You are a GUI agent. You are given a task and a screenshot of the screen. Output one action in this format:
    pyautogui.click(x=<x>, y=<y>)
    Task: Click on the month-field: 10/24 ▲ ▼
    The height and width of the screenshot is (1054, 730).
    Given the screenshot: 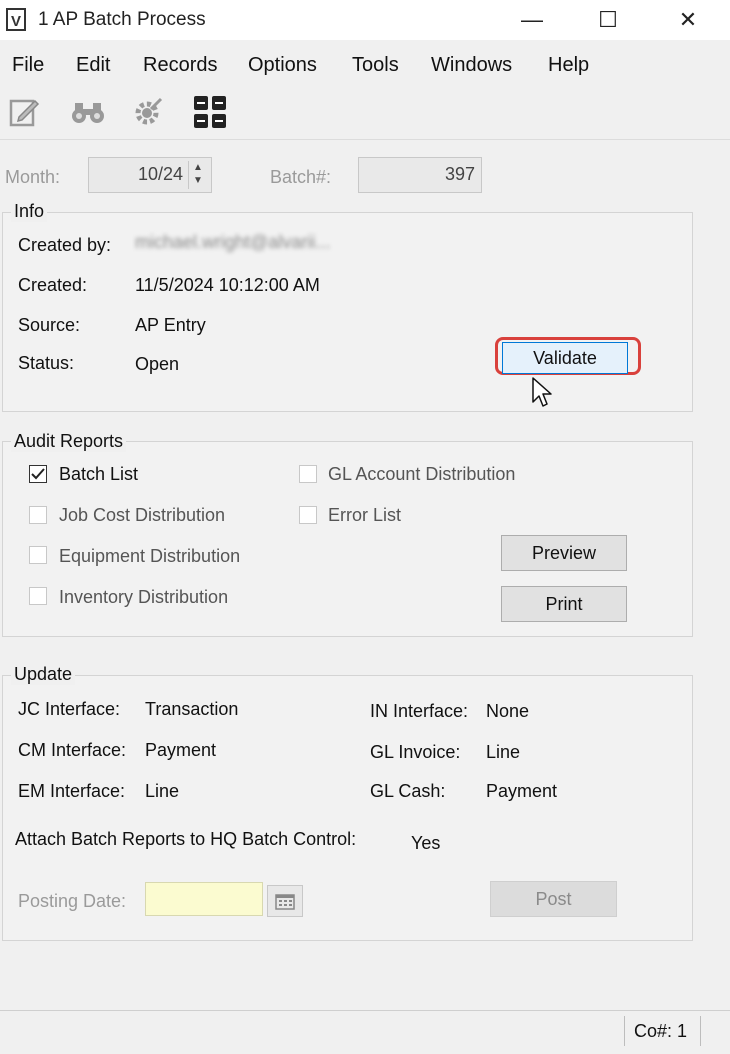 What is the action you would take?
    pyautogui.click(x=150, y=175)
    